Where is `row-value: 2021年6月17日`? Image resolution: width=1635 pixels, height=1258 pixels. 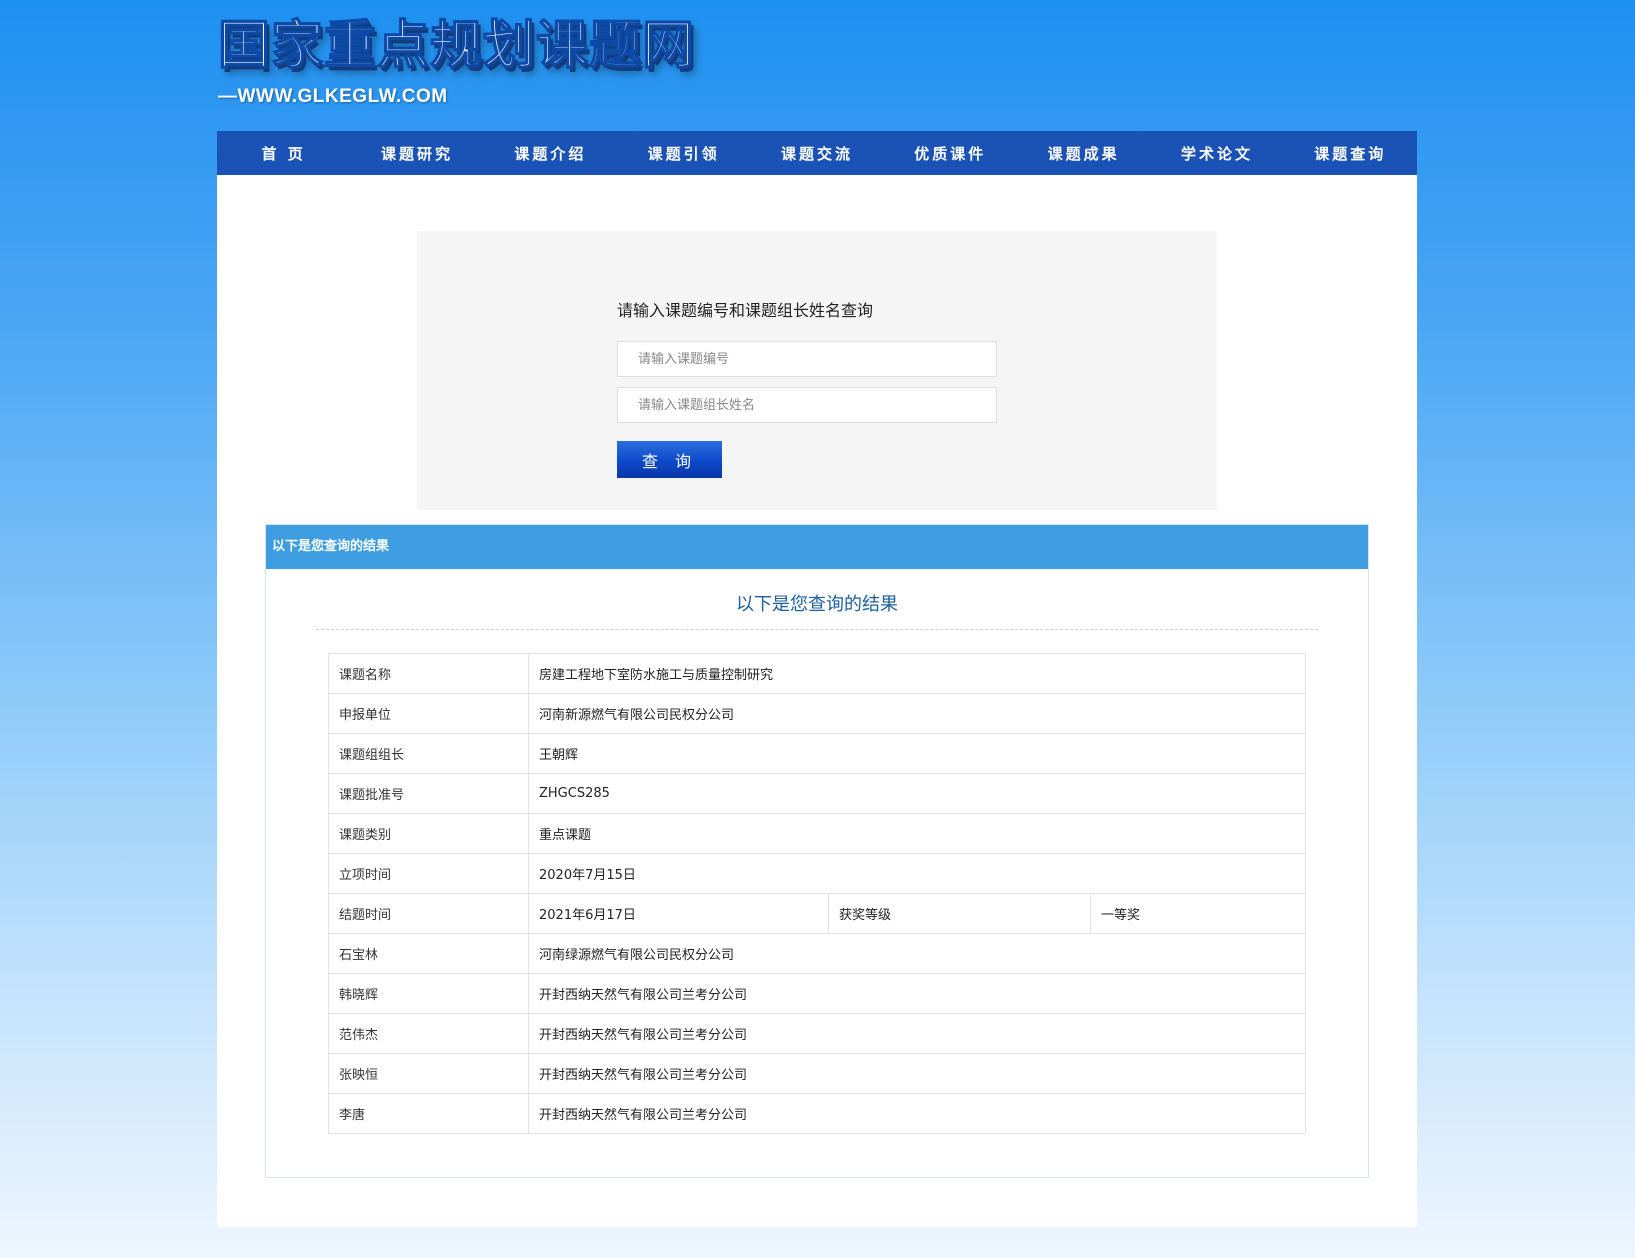 row-value: 2021年6月17日 is located at coordinates (678, 913).